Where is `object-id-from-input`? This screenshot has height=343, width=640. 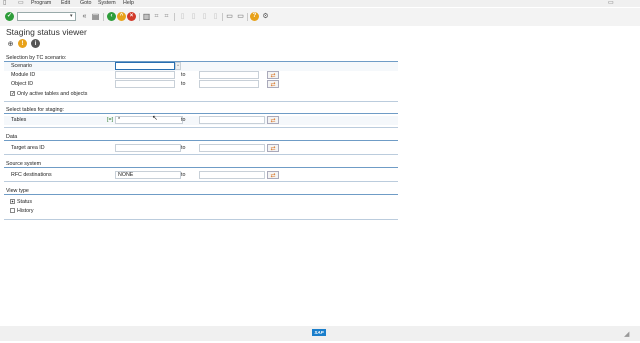 object-id-from-input is located at coordinates (145, 84).